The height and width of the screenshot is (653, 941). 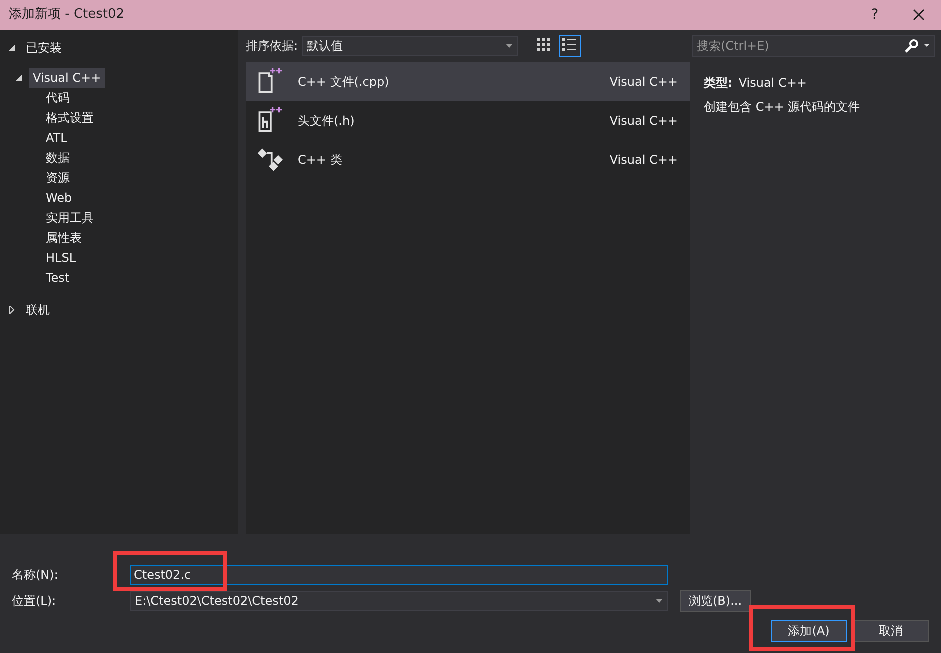 What do you see at coordinates (44, 48) in the screenshot?
I see `tree-item: 已安装` at bounding box center [44, 48].